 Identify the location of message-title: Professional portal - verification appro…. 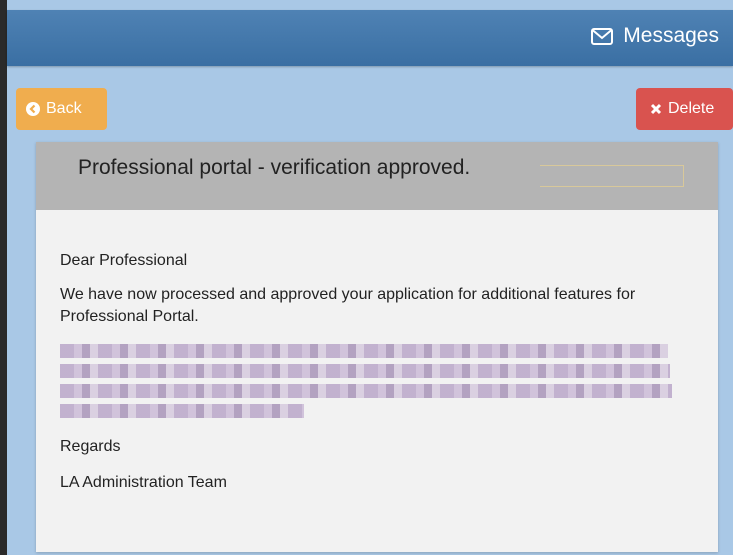
(274, 167).